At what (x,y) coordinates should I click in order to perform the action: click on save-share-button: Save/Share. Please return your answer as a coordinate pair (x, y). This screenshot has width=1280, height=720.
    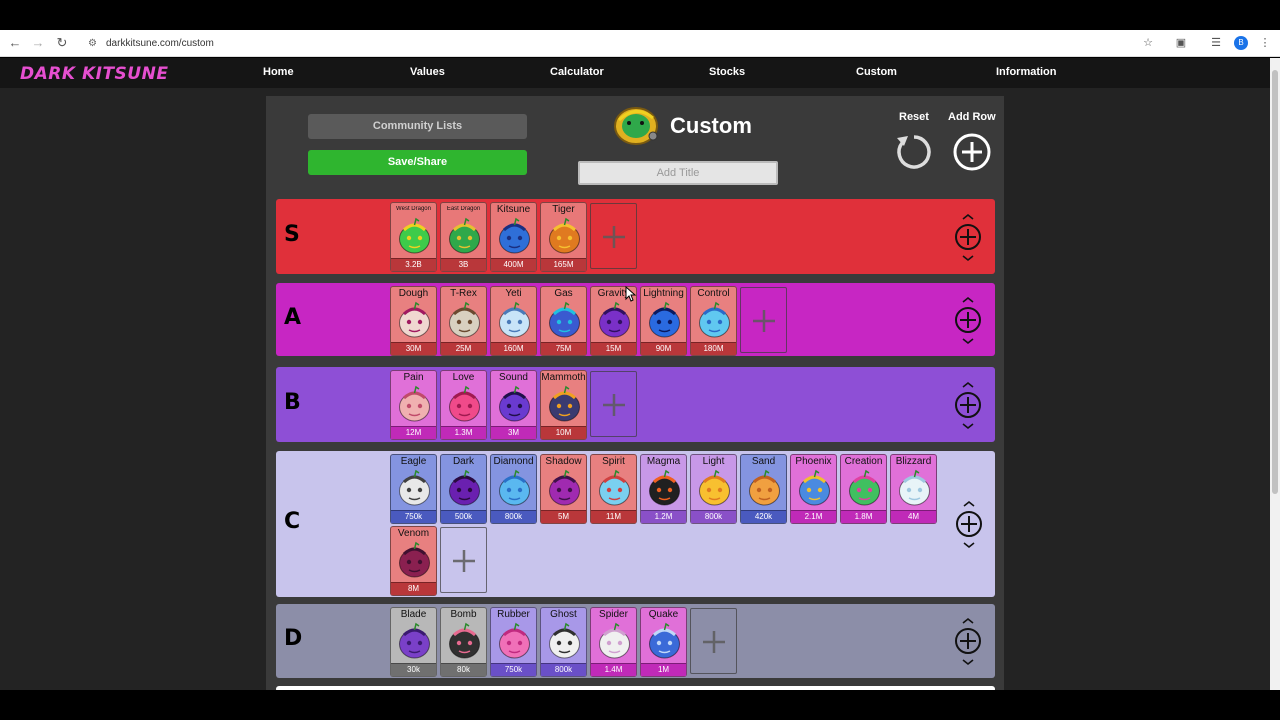
    Looking at the image, I should click on (417, 162).